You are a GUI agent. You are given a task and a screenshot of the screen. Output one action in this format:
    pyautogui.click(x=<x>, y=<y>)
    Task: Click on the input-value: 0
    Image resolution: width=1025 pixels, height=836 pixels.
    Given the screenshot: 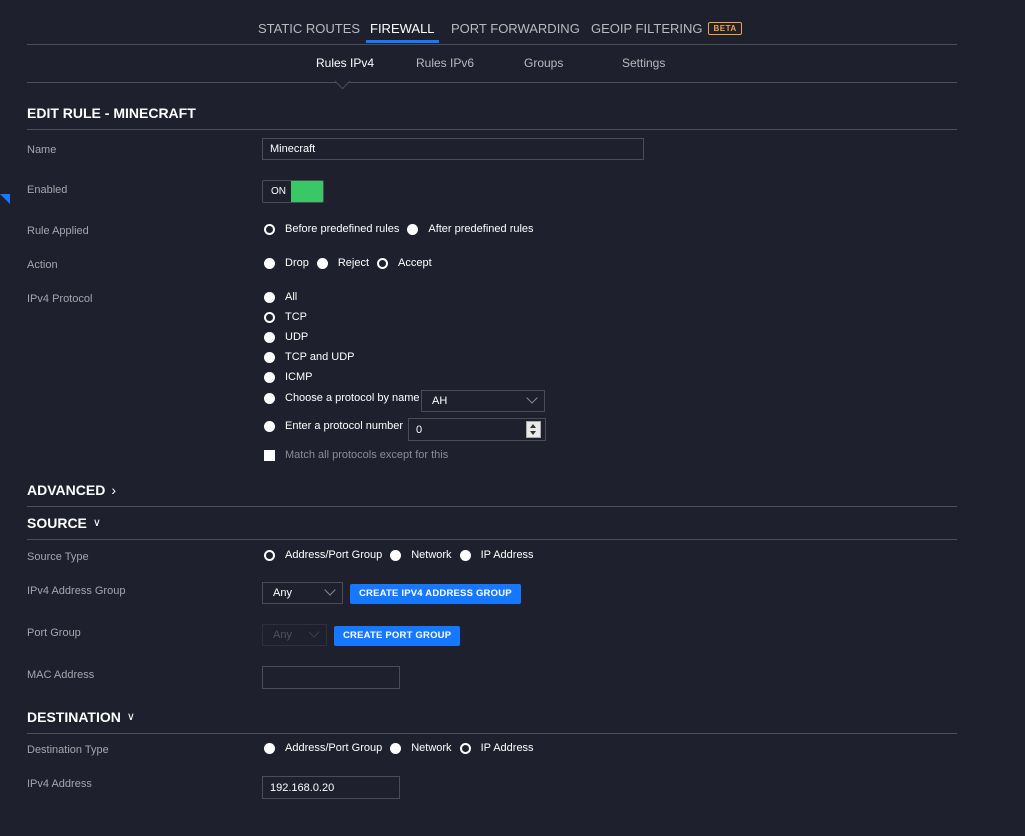 What is the action you would take?
    pyautogui.click(x=419, y=430)
    